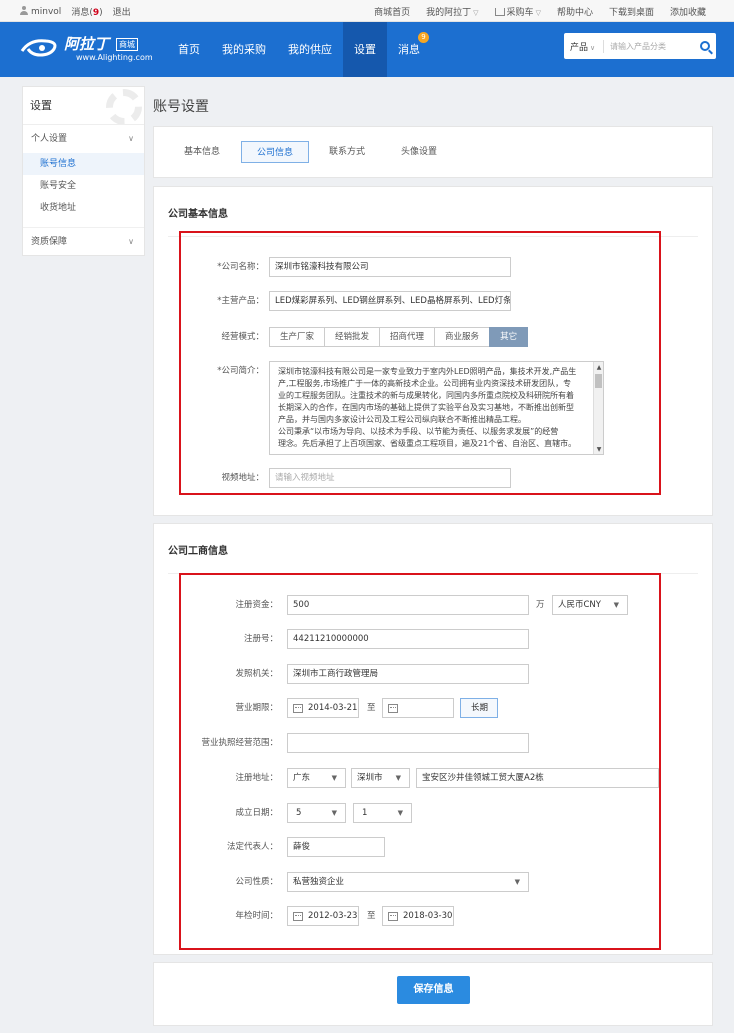 The height and width of the screenshot is (1033, 734). Describe the element at coordinates (598, 449) in the screenshot. I see `scroll-down-icon: ▼` at that location.